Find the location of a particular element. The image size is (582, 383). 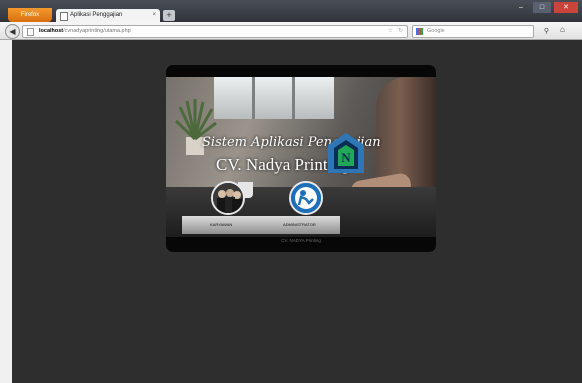

menu-administrator-link: ADMINISTRATOR is located at coordinates (299, 224).